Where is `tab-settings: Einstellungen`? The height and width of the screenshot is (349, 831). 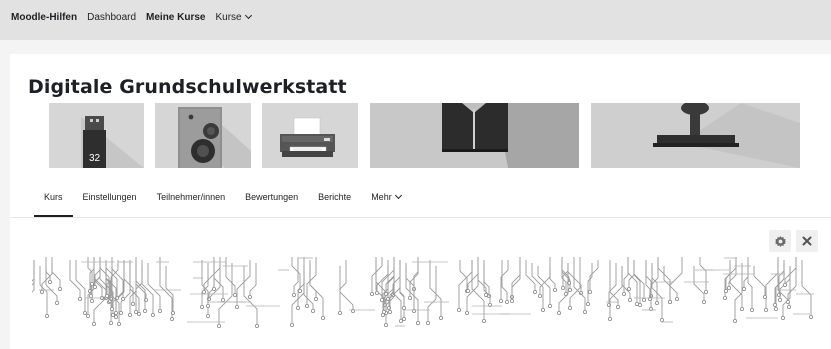
tab-settings: Einstellungen is located at coordinates (110, 201).